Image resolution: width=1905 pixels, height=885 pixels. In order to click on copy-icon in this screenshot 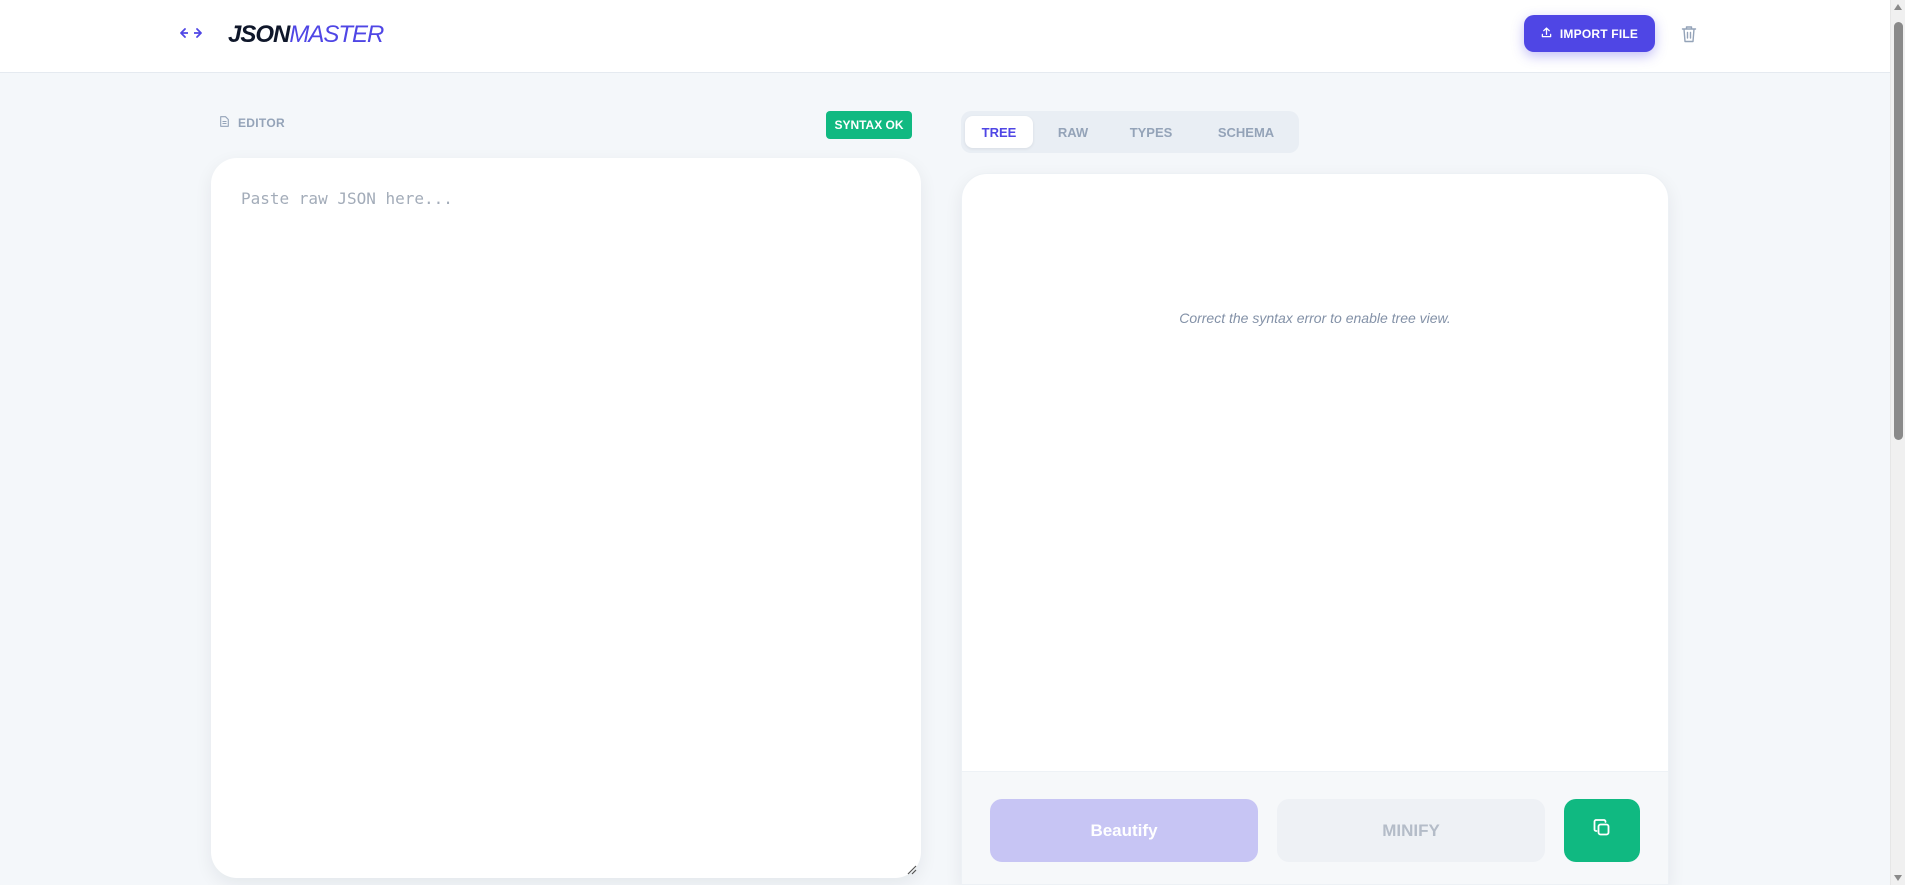, I will do `click(1602, 830)`.